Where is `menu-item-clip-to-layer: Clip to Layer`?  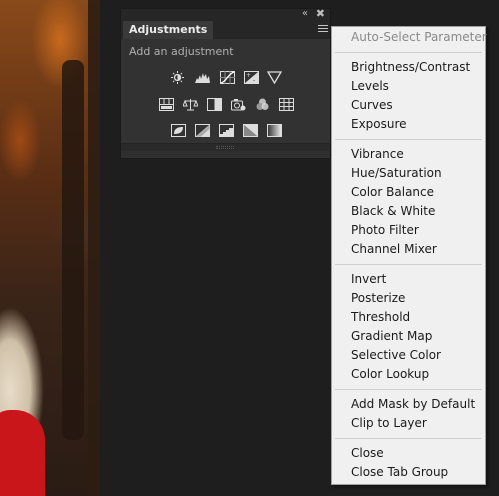 menu-item-clip-to-layer: Clip to Layer is located at coordinates (408, 423).